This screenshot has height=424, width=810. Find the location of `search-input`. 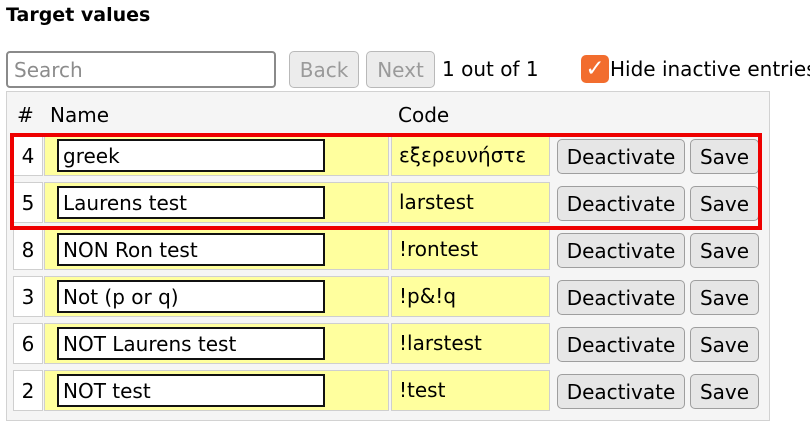

search-input is located at coordinates (141, 69).